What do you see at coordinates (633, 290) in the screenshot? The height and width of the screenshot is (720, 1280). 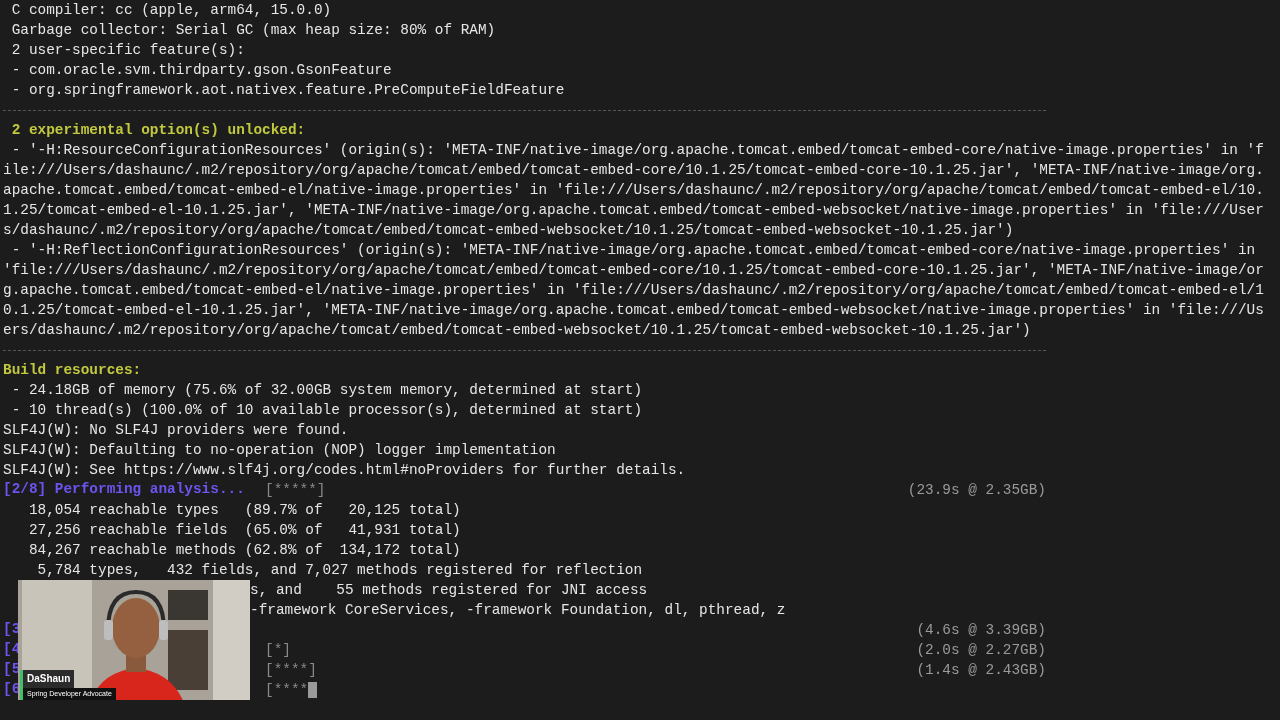 I see `terminal-line: g.apache.tomcat.embed/tomcat-embed-el/native-image.properties' in 'file:///Users/dashaunc/.m2/repository/org/apache/tomcat/embed/tomcat-embed-el/1` at bounding box center [633, 290].